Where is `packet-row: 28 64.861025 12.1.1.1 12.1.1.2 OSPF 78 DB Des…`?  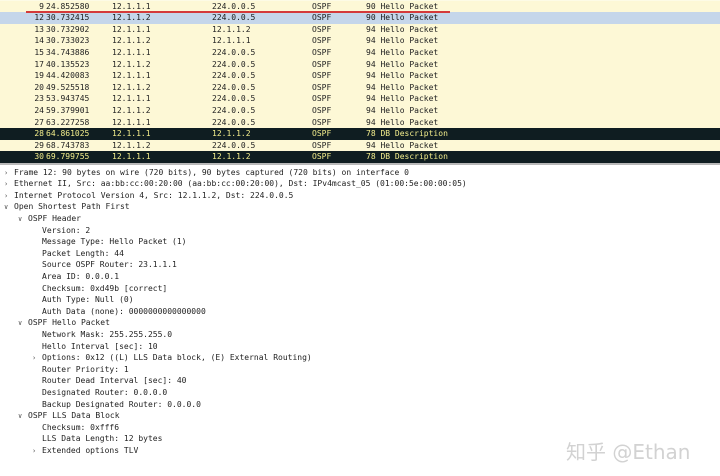
packet-row: 28 64.861025 12.1.1.1 12.1.1.2 OSPF 78 DB Des… is located at coordinates (360, 134).